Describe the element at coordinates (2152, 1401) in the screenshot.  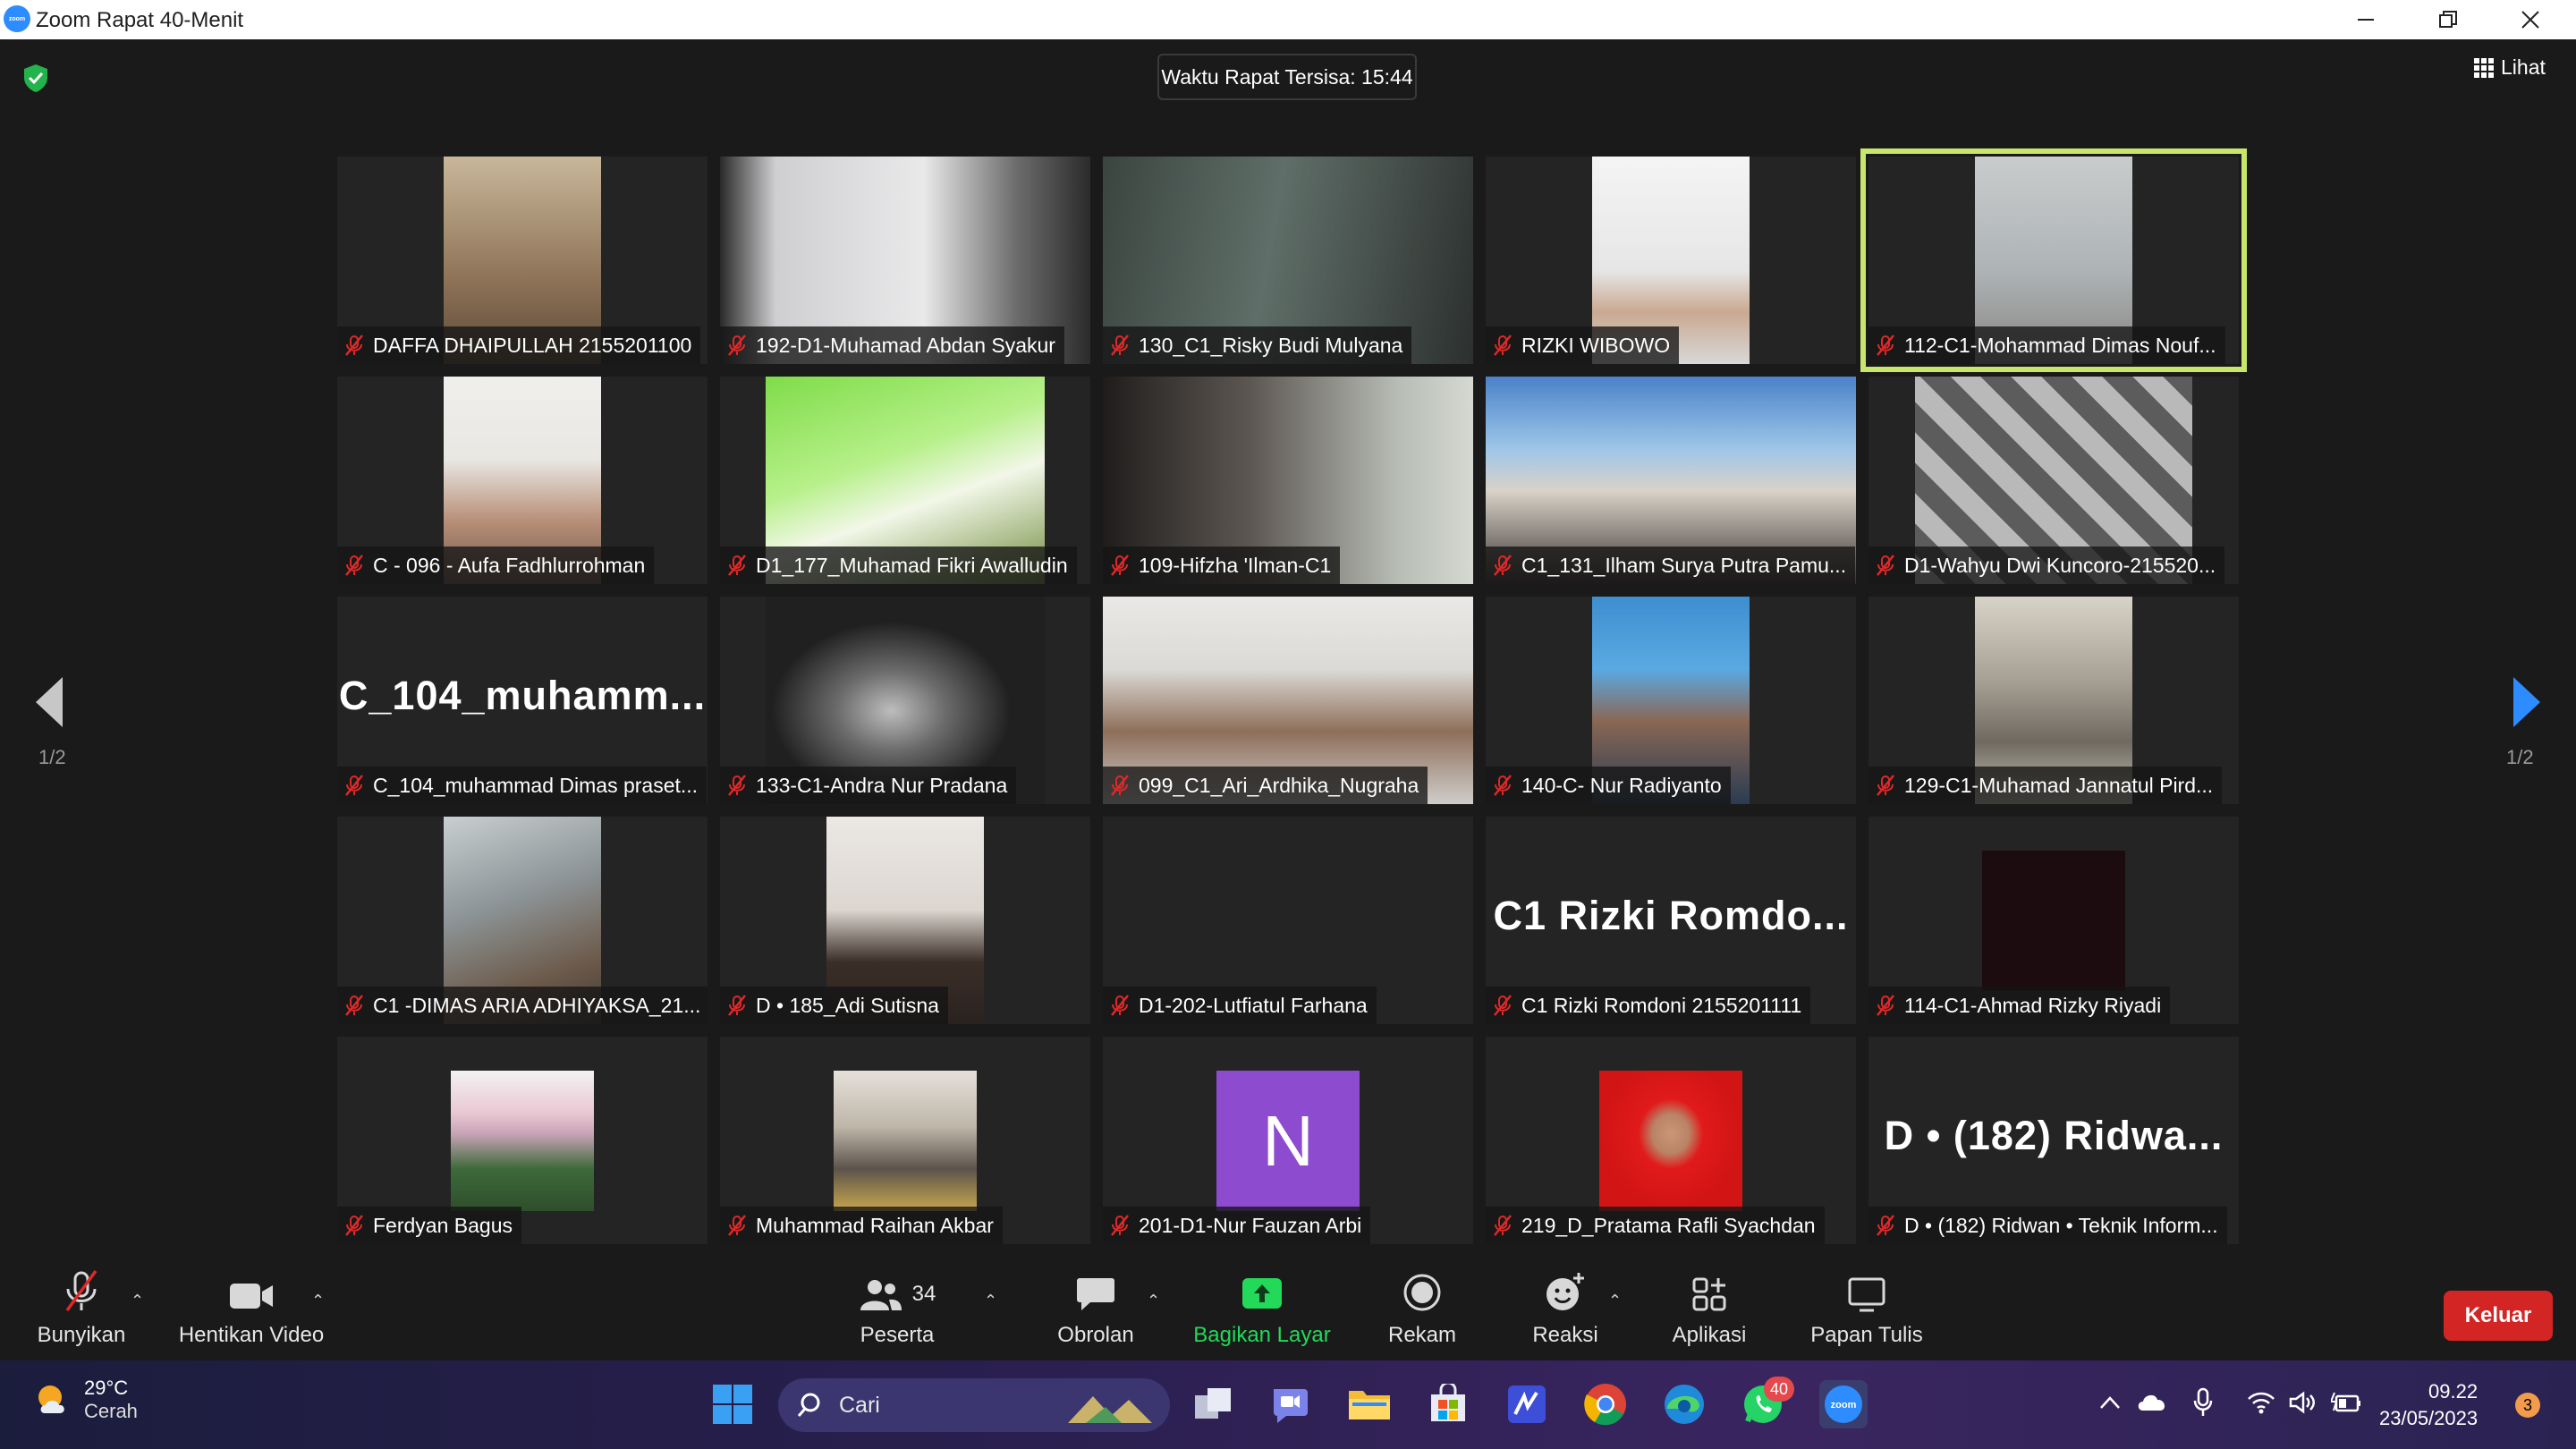
I see `onedrive-cloud-icon` at that location.